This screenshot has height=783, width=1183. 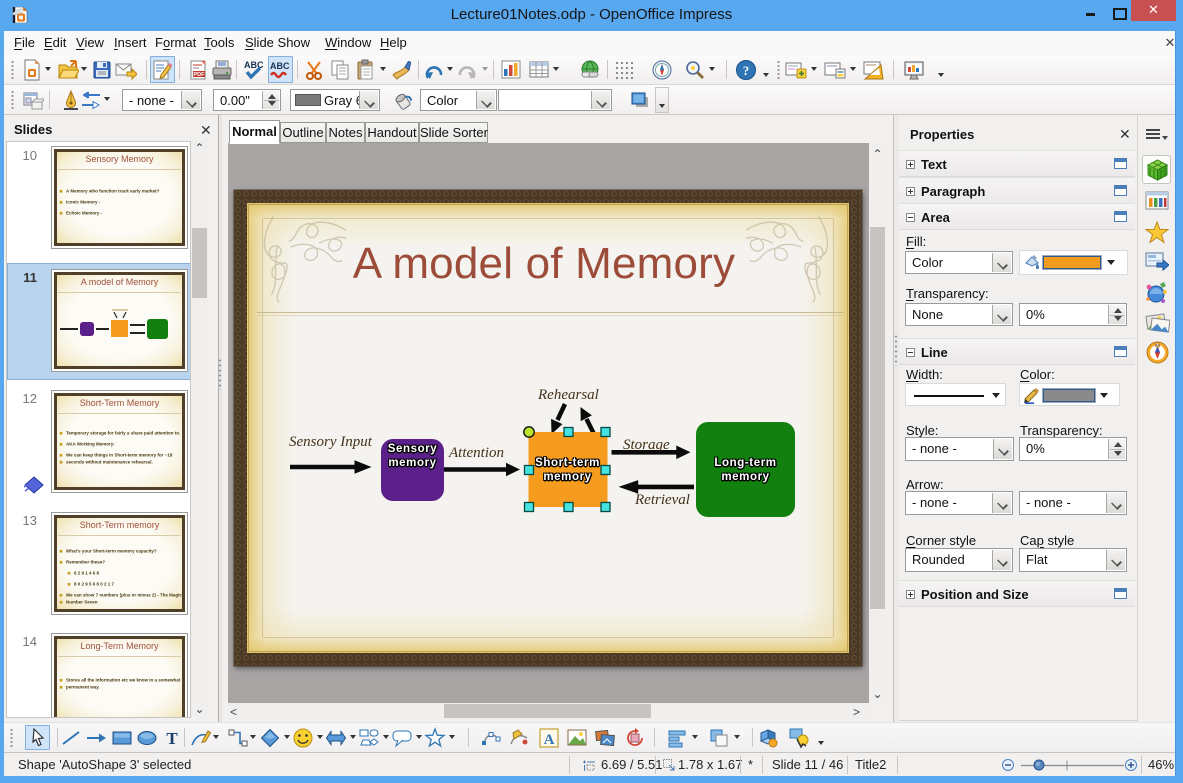 I want to click on svg-text: A, so click(x=549, y=740).